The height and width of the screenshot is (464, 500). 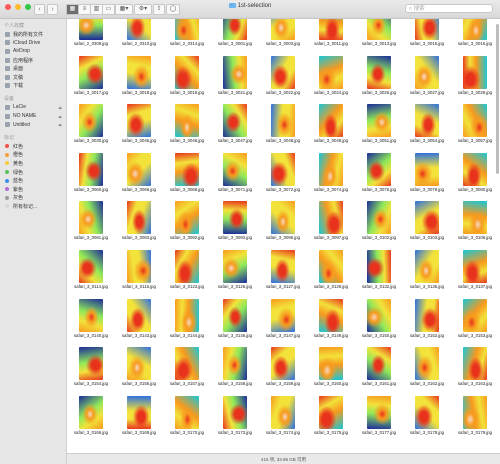 I want to click on file-item: safari_3_0030.jpg, so click(x=91, y=126).